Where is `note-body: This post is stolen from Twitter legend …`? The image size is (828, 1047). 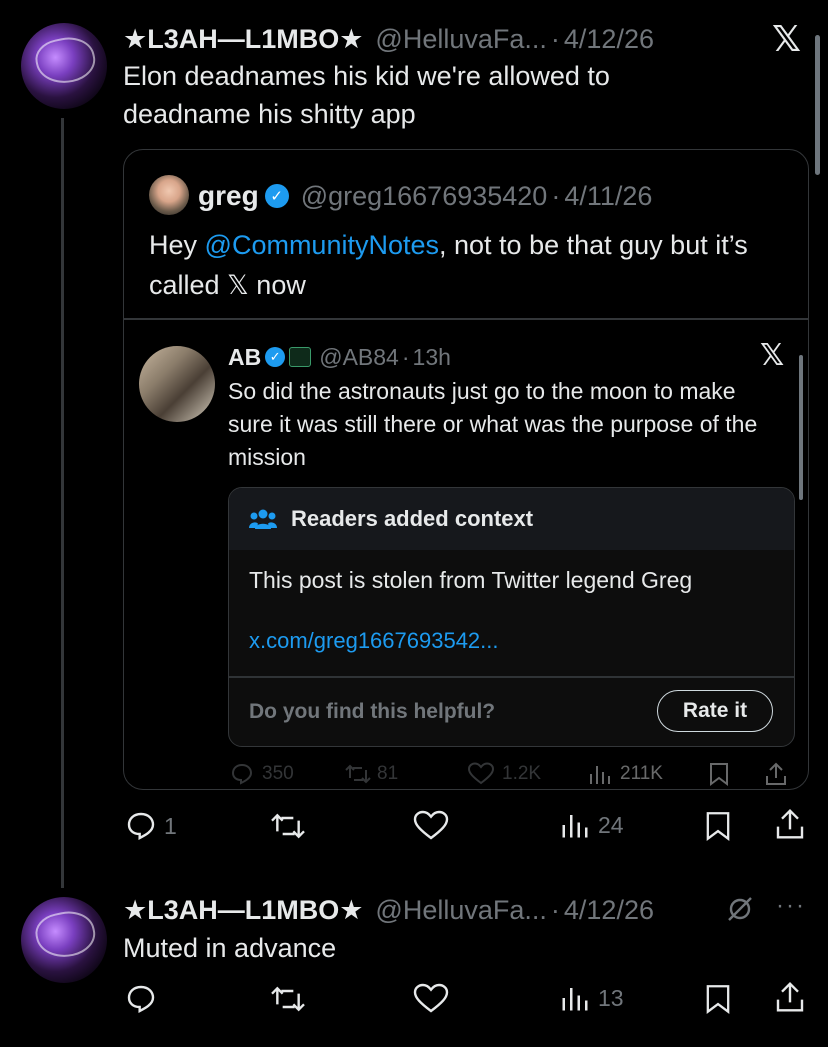 note-body: This post is stolen from Twitter legend … is located at coordinates (471, 580).